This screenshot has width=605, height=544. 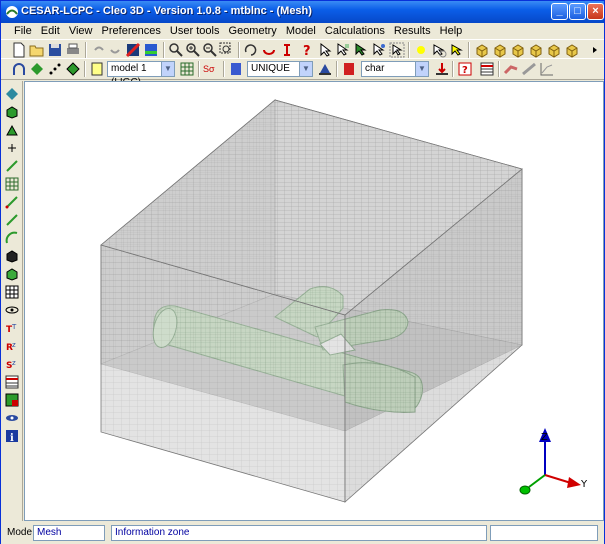 What do you see at coordinates (299, 533) in the screenshot?
I see `information-zone: Information zone` at bounding box center [299, 533].